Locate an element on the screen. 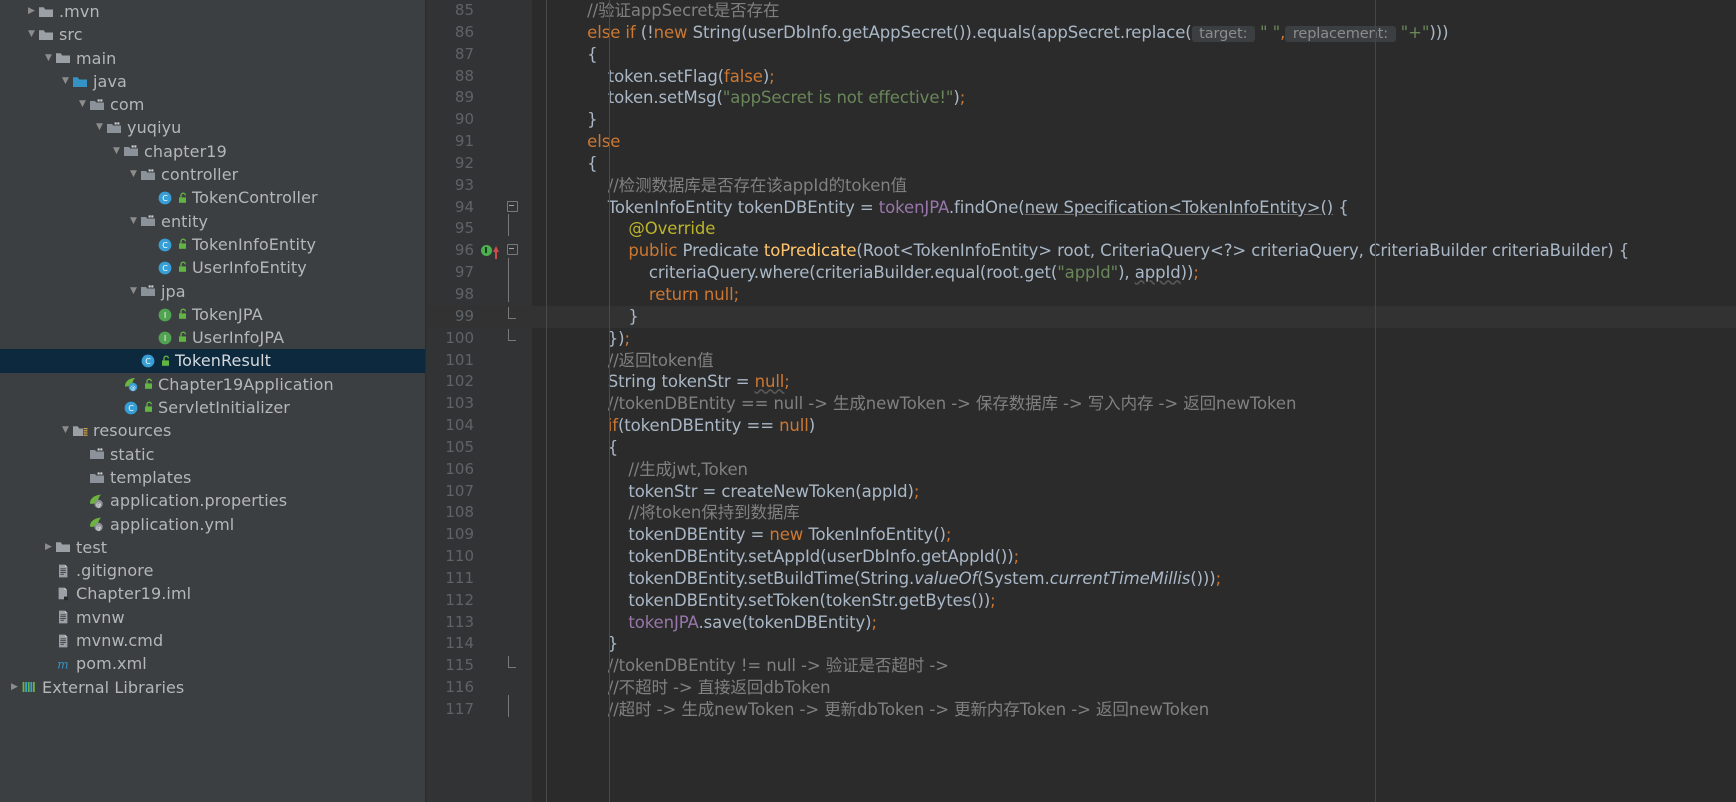  gutter-line: 102 is located at coordinates (479, 382).